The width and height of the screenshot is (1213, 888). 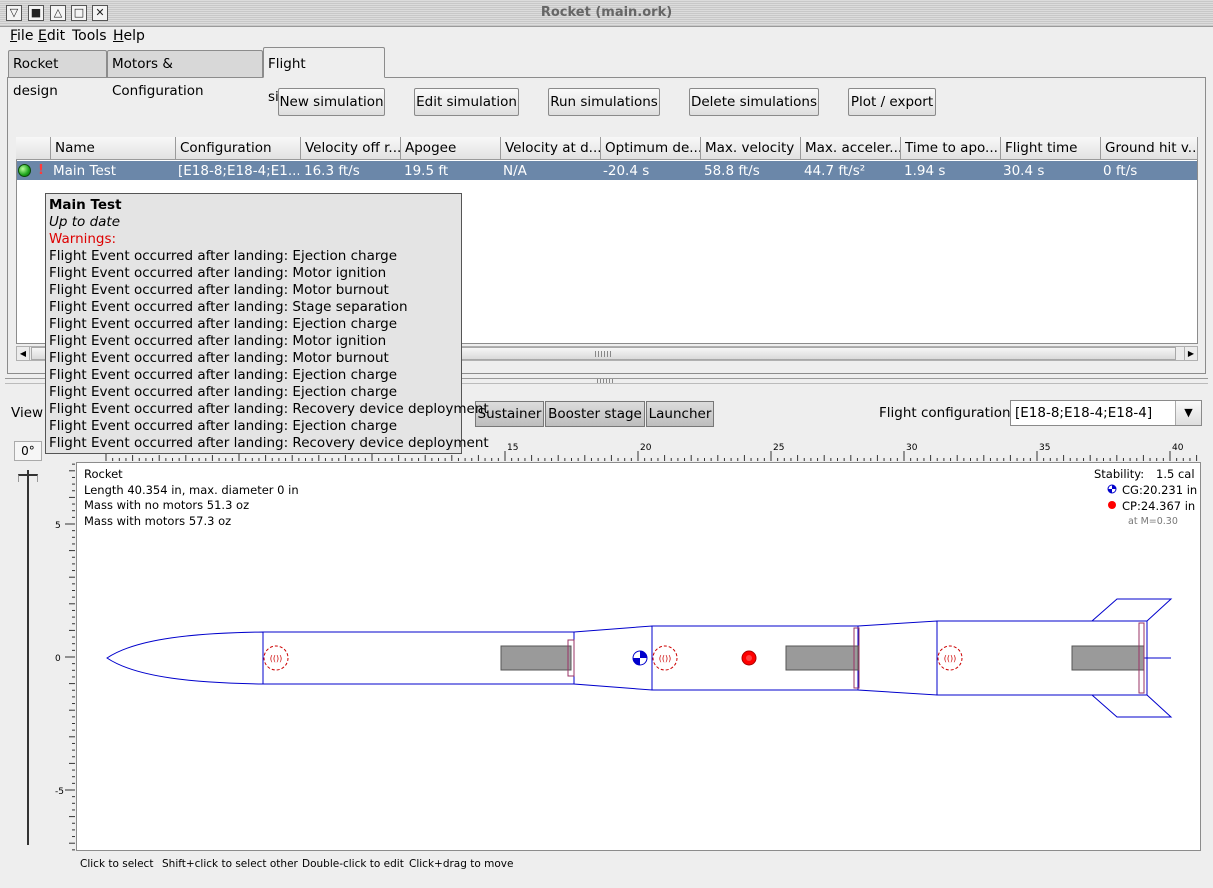 What do you see at coordinates (185, 74) in the screenshot?
I see `tab-motors-configuration: Motors & Configuration` at bounding box center [185, 74].